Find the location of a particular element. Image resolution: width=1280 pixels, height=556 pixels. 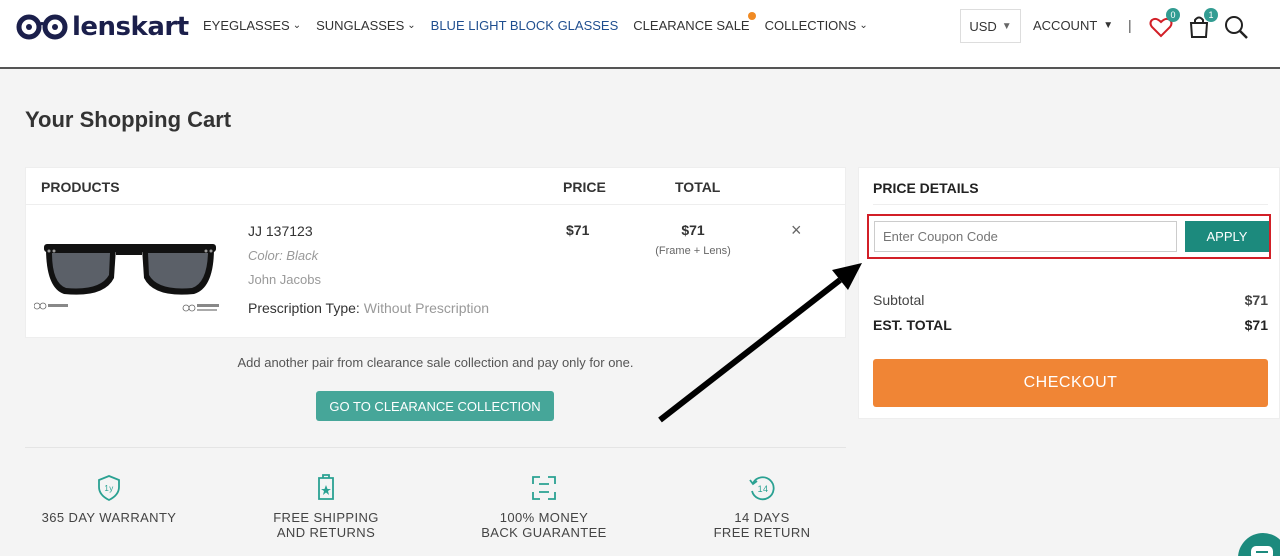

subtotal-label: Subtotal is located at coordinates (899, 300).